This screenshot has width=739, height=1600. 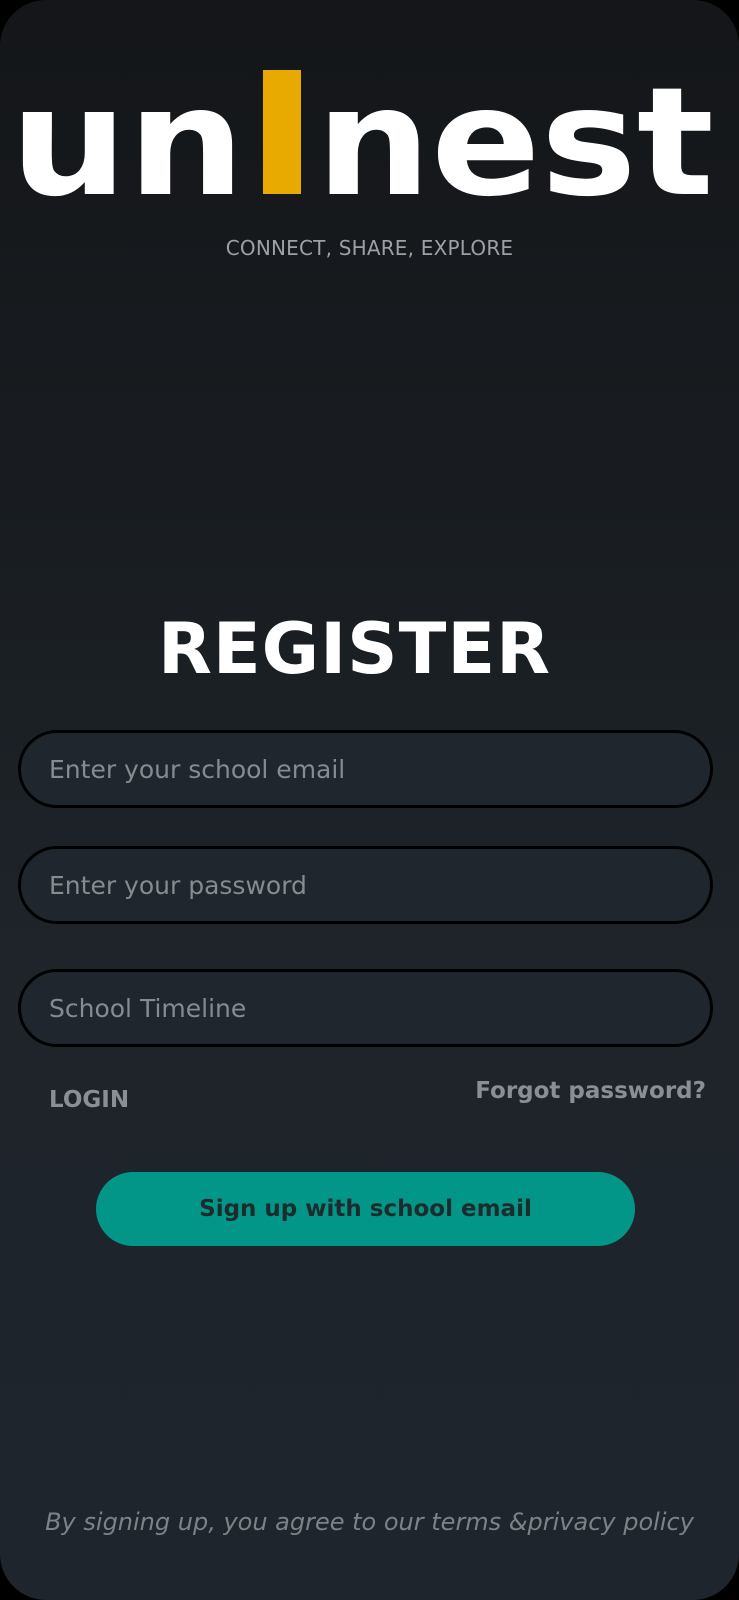 I want to click on forgot-password-link: Forgot password?, so click(x=590, y=1091).